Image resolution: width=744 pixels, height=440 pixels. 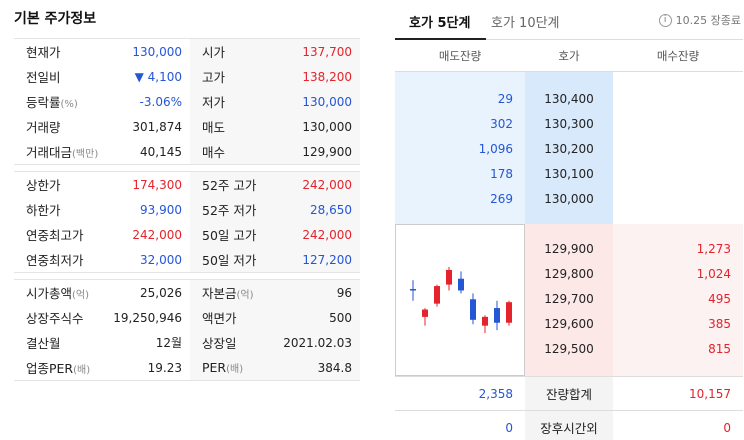 What do you see at coordinates (229, 234) in the screenshot?
I see `info-label: 50일 고가` at bounding box center [229, 234].